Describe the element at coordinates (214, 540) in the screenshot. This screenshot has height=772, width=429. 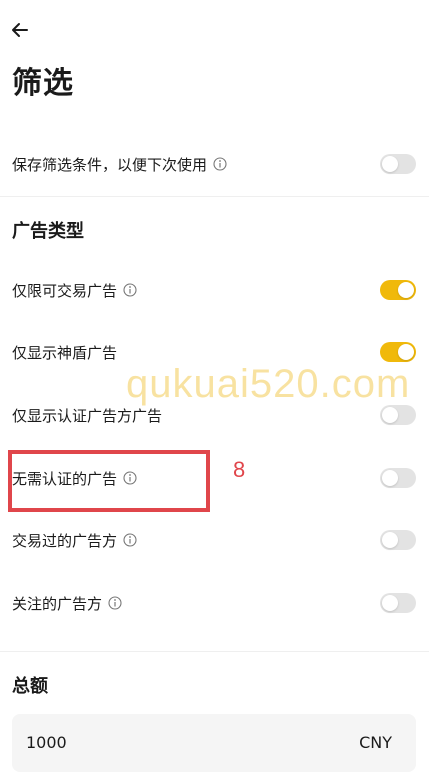
I see `ad-type-item: 交易过的广告方` at that location.